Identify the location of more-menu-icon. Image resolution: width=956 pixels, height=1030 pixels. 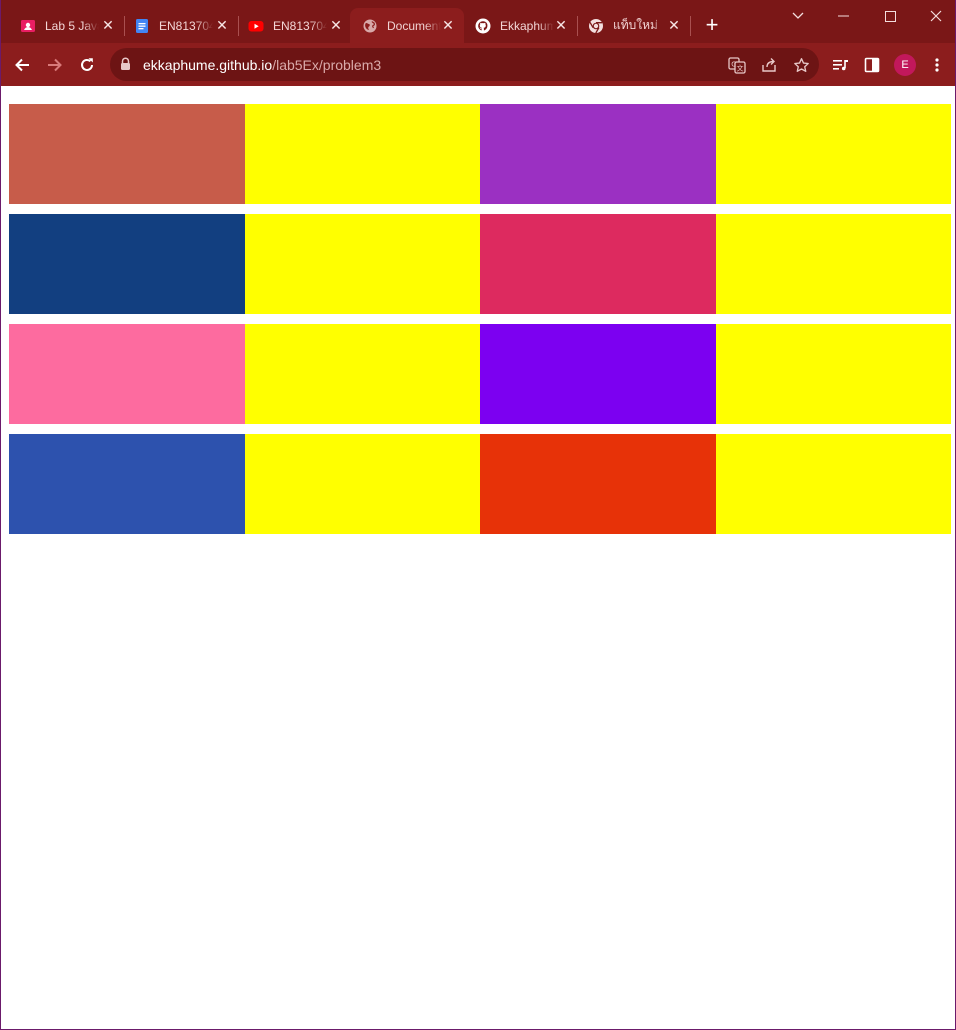
(937, 65).